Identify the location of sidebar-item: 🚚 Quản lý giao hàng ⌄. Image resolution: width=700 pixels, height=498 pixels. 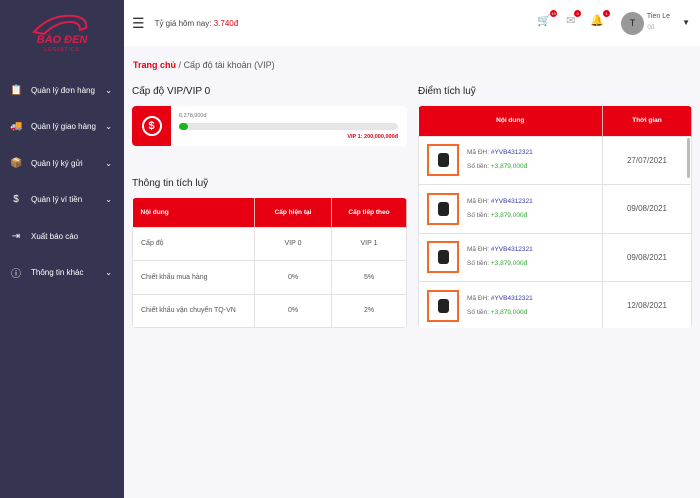
(62, 127).